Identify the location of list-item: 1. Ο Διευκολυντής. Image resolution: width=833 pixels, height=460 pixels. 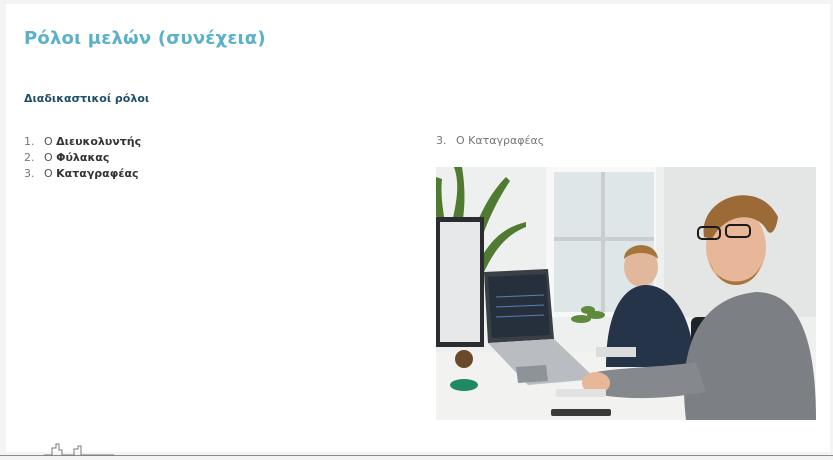
(83, 141).